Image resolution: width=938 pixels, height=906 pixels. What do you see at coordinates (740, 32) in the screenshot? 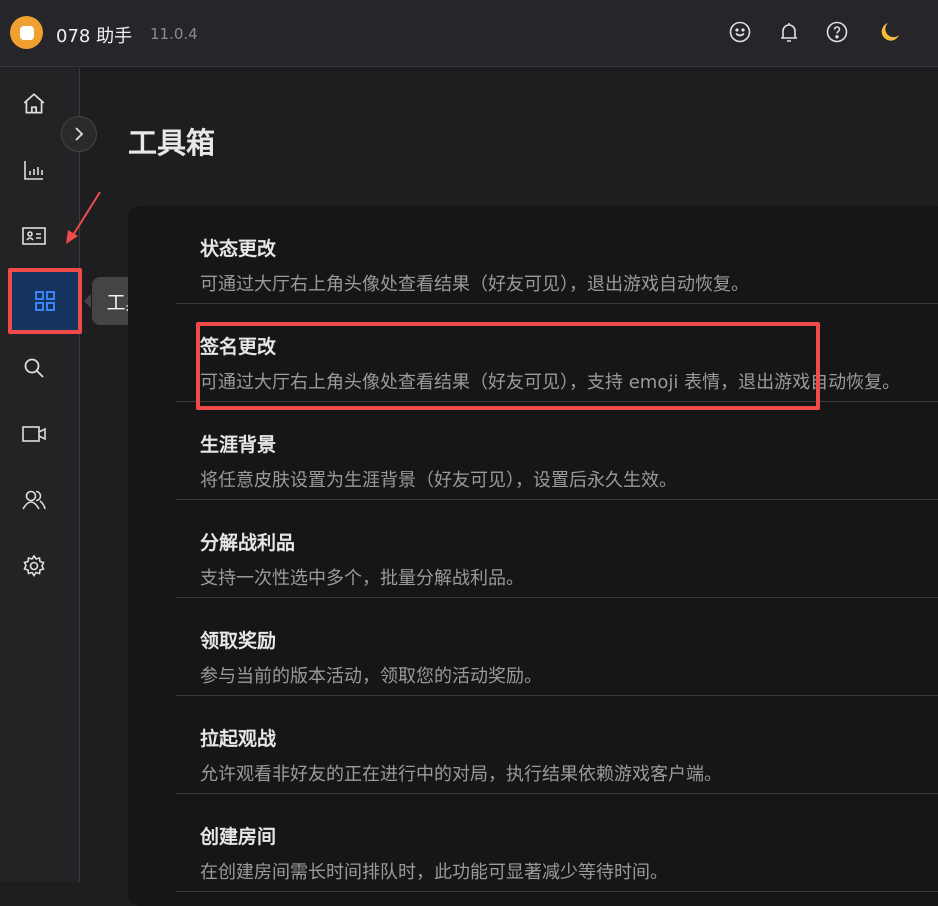
I see `smile-icon` at bounding box center [740, 32].